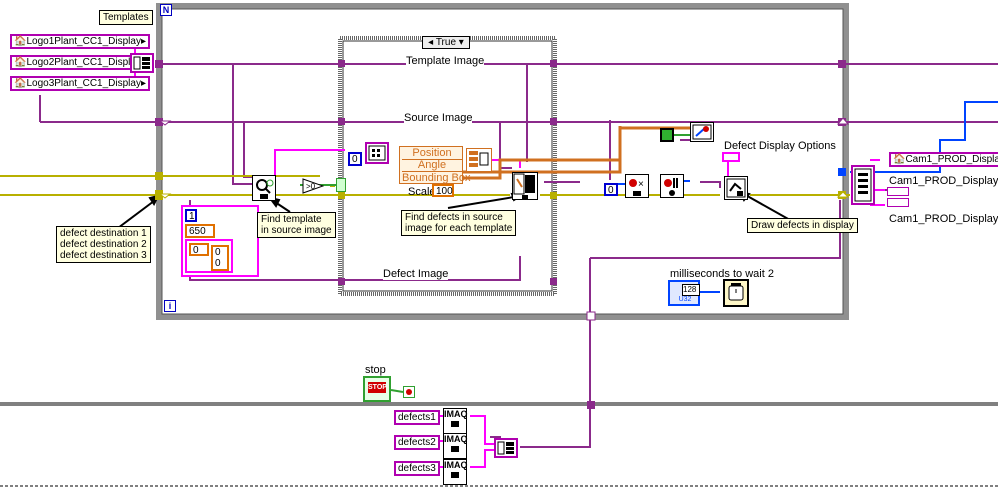 This screenshot has height=488, width=998. What do you see at coordinates (291, 219) in the screenshot?
I see `find-template-line-1: Find template` at bounding box center [291, 219].